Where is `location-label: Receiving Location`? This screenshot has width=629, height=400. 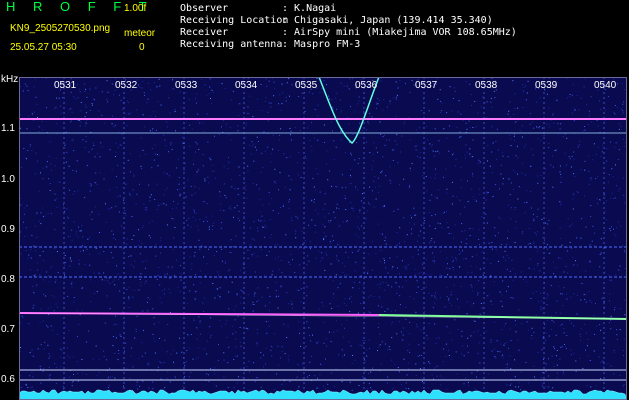
location-label: Receiving Location is located at coordinates (234, 20).